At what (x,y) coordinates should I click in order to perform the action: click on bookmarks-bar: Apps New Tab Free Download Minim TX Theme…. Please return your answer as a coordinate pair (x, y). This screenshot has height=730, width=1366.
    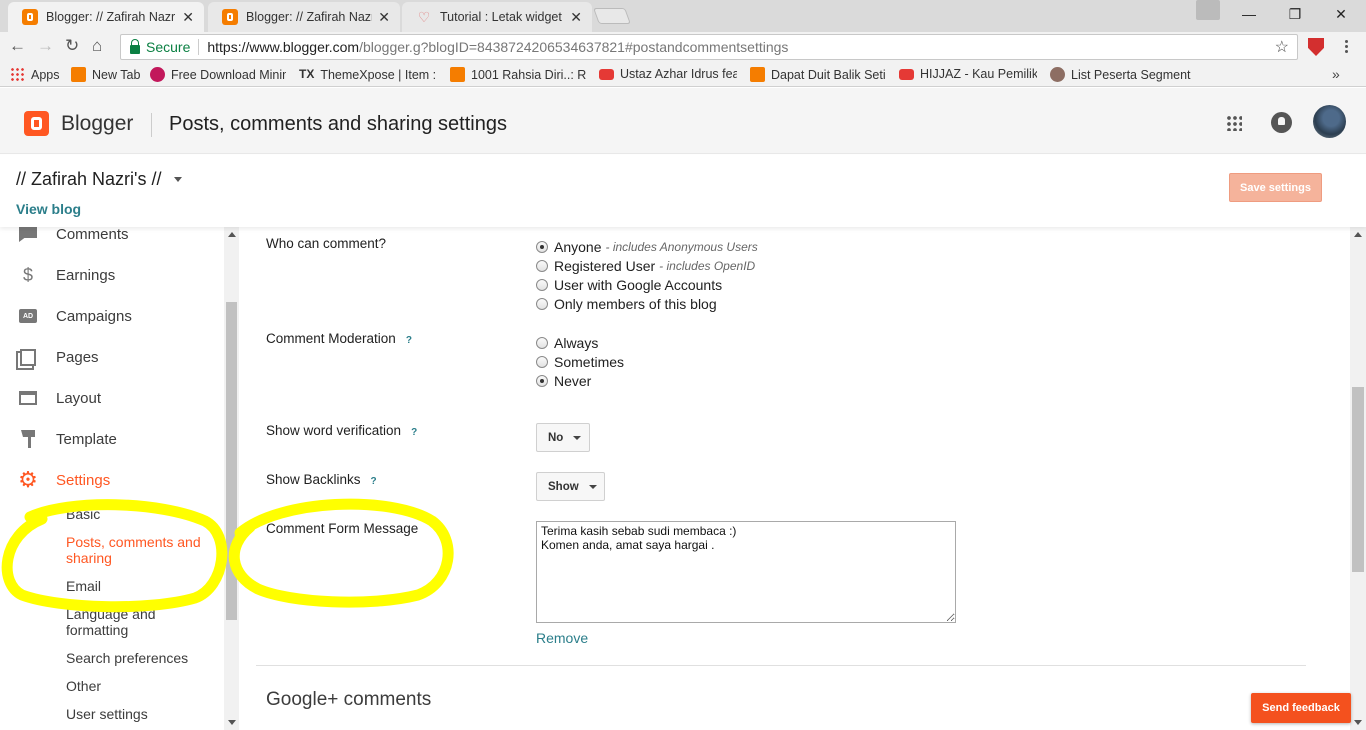
    Looking at the image, I should click on (683, 75).